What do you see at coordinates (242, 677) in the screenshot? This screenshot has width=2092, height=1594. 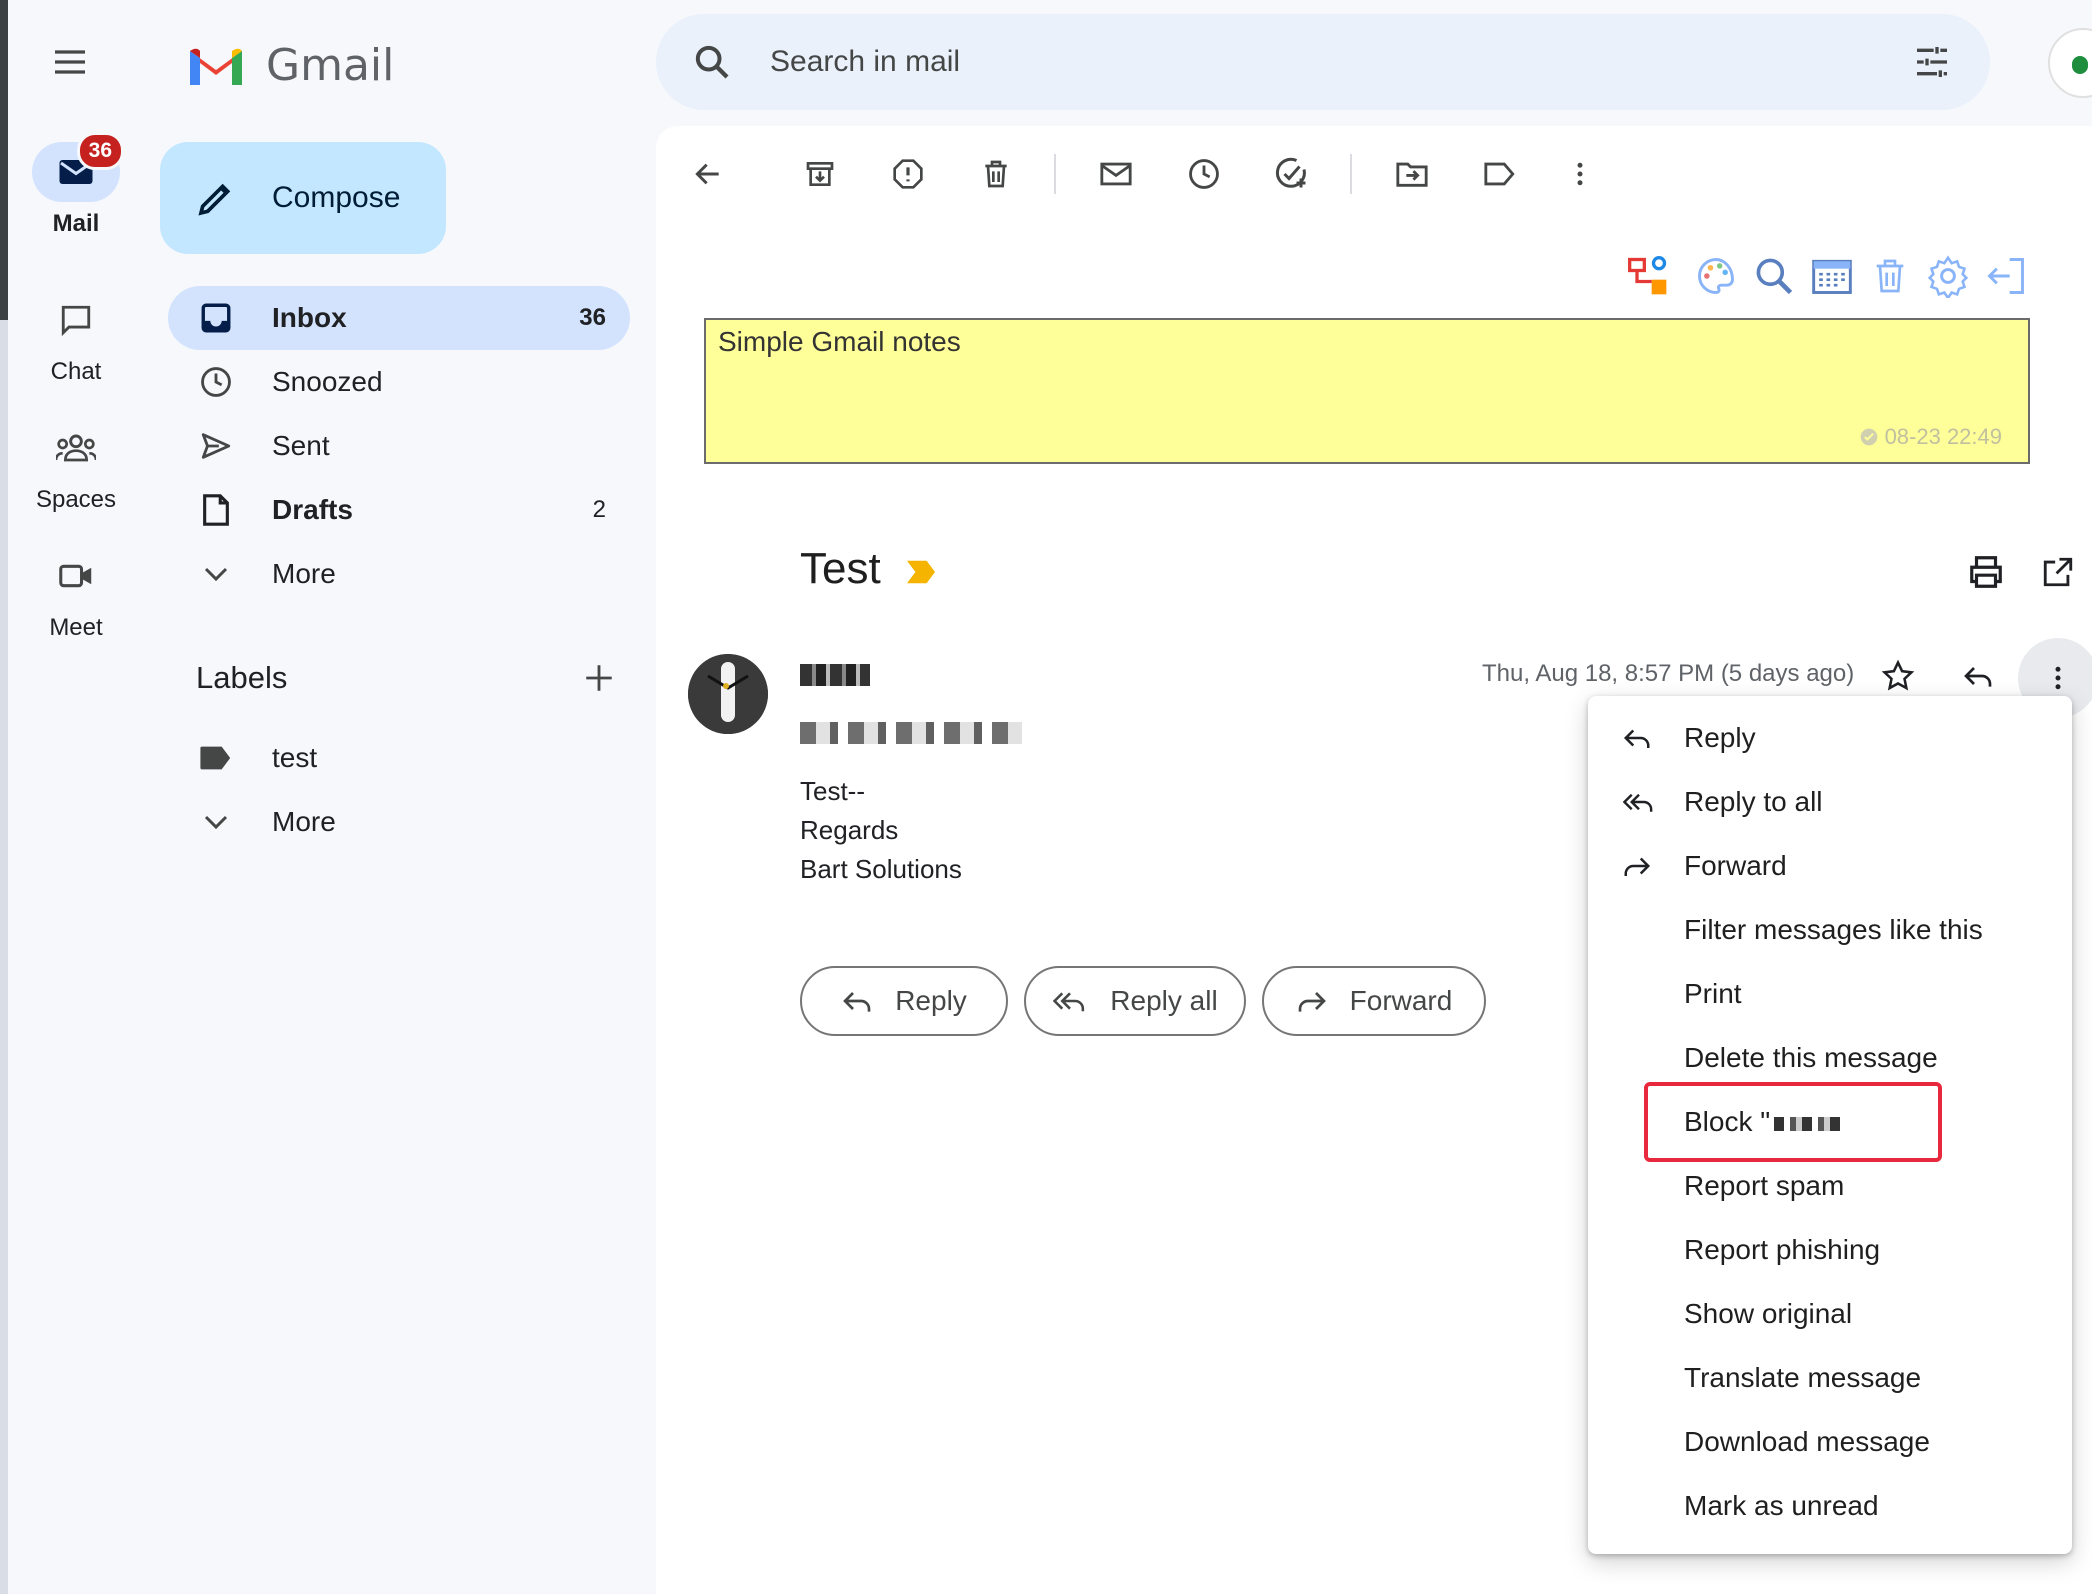 I see `labels-title: Labels` at bounding box center [242, 677].